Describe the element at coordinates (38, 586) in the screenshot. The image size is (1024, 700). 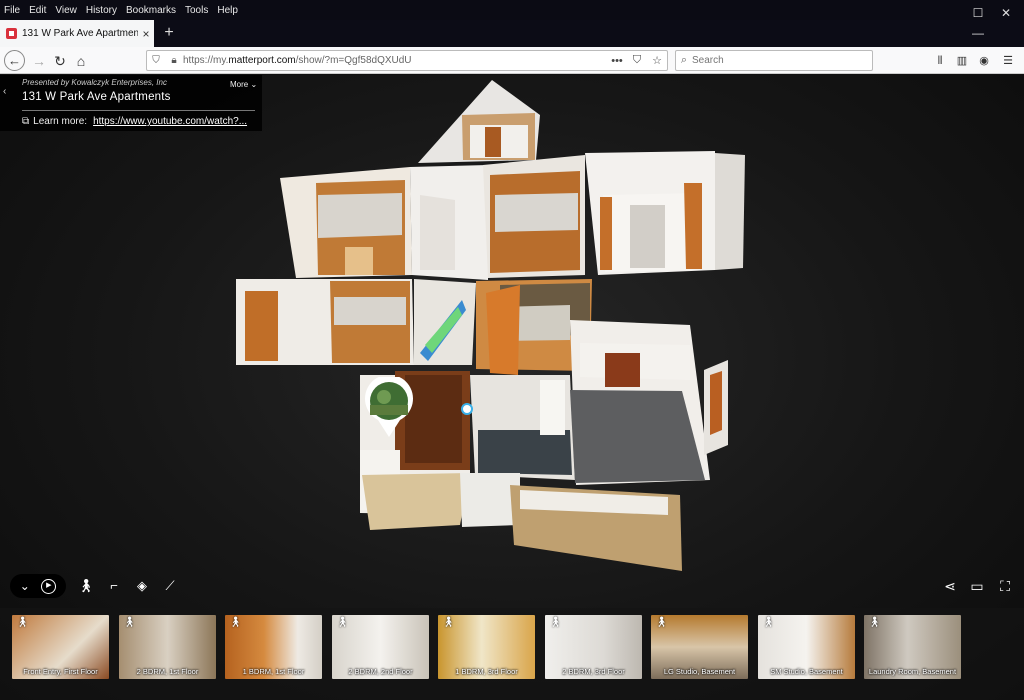
I see `tour-controls-pill: ⌄ ▶` at that location.